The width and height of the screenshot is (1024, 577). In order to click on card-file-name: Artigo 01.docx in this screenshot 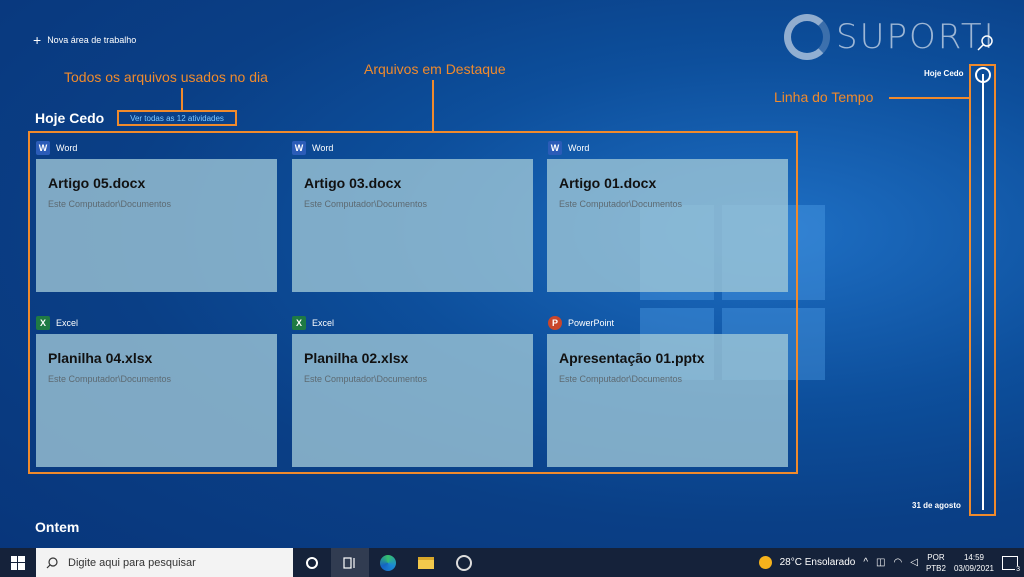, I will do `click(608, 183)`.